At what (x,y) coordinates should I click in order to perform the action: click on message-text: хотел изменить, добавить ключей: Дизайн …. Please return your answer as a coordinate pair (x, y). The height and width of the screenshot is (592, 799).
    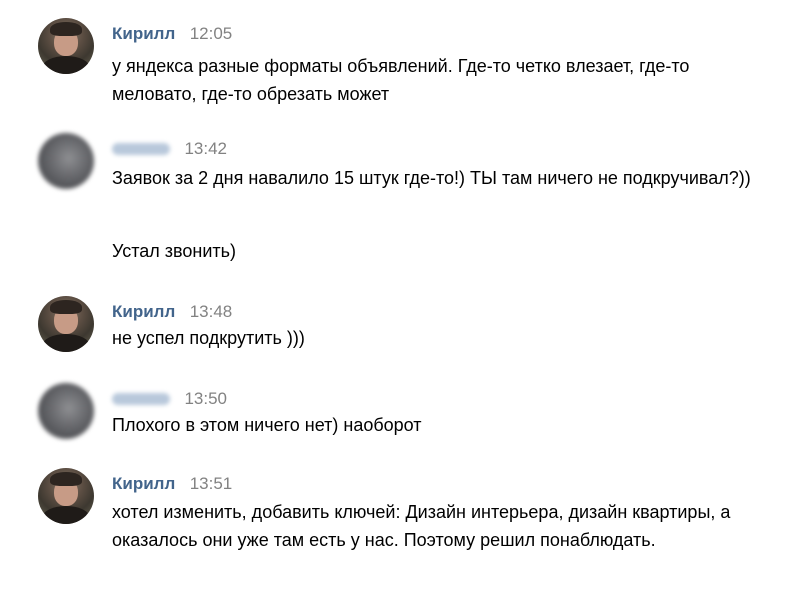
    Looking at the image, I should click on (421, 526).